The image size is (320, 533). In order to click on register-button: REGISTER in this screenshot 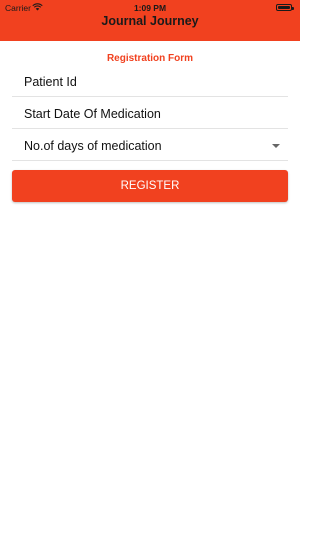, I will do `click(150, 186)`.